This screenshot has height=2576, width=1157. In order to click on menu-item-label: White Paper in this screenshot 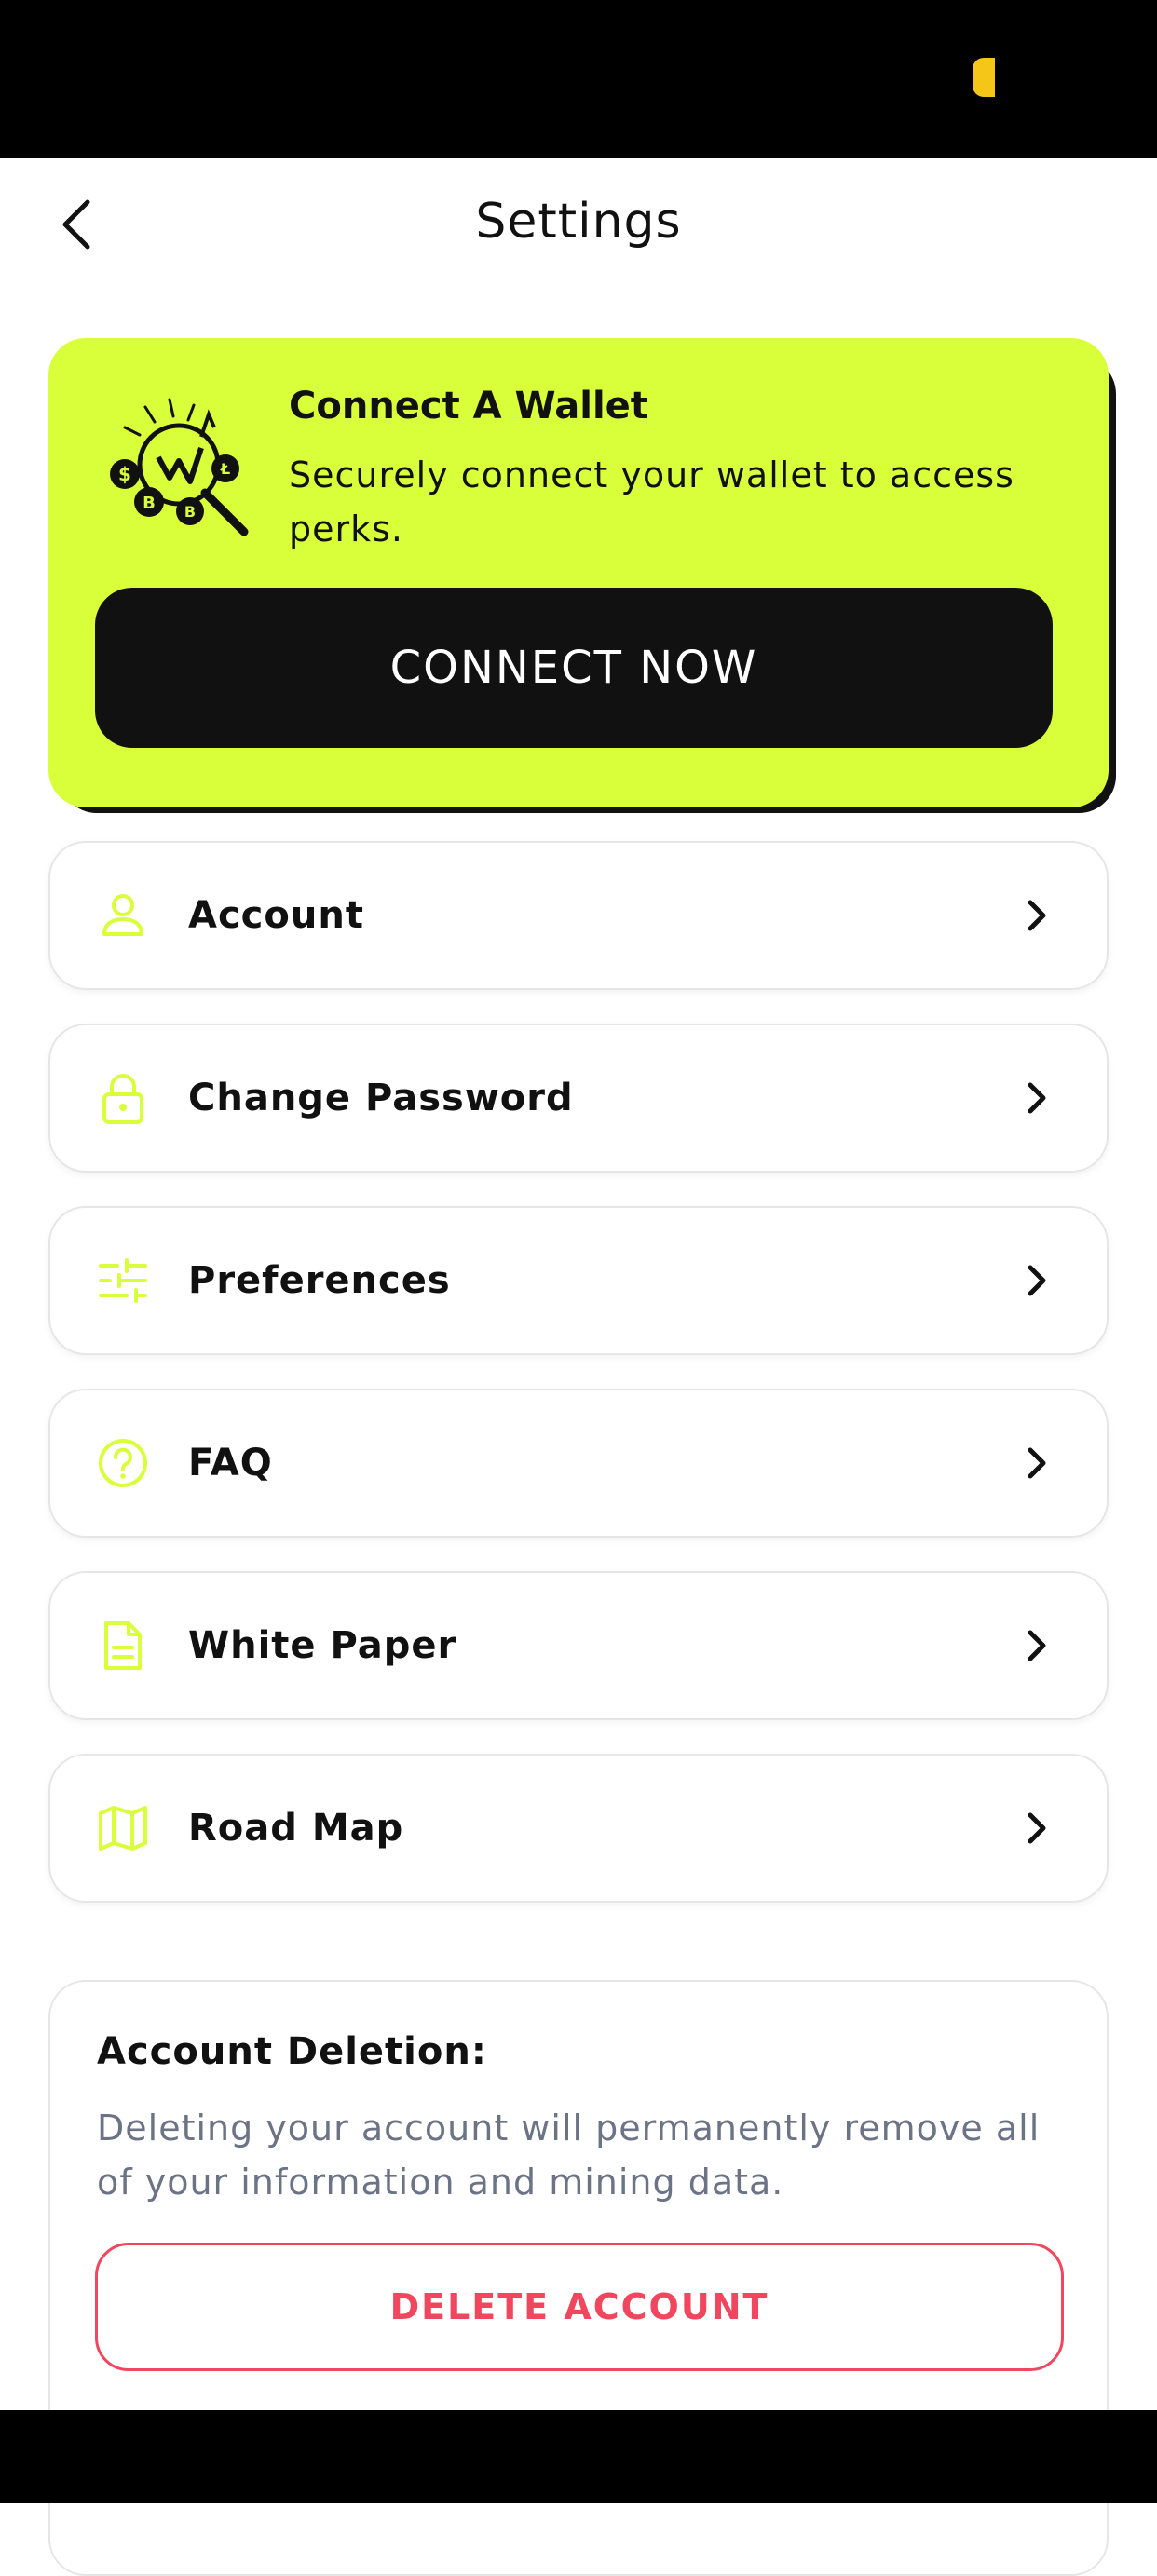, I will do `click(322, 1645)`.